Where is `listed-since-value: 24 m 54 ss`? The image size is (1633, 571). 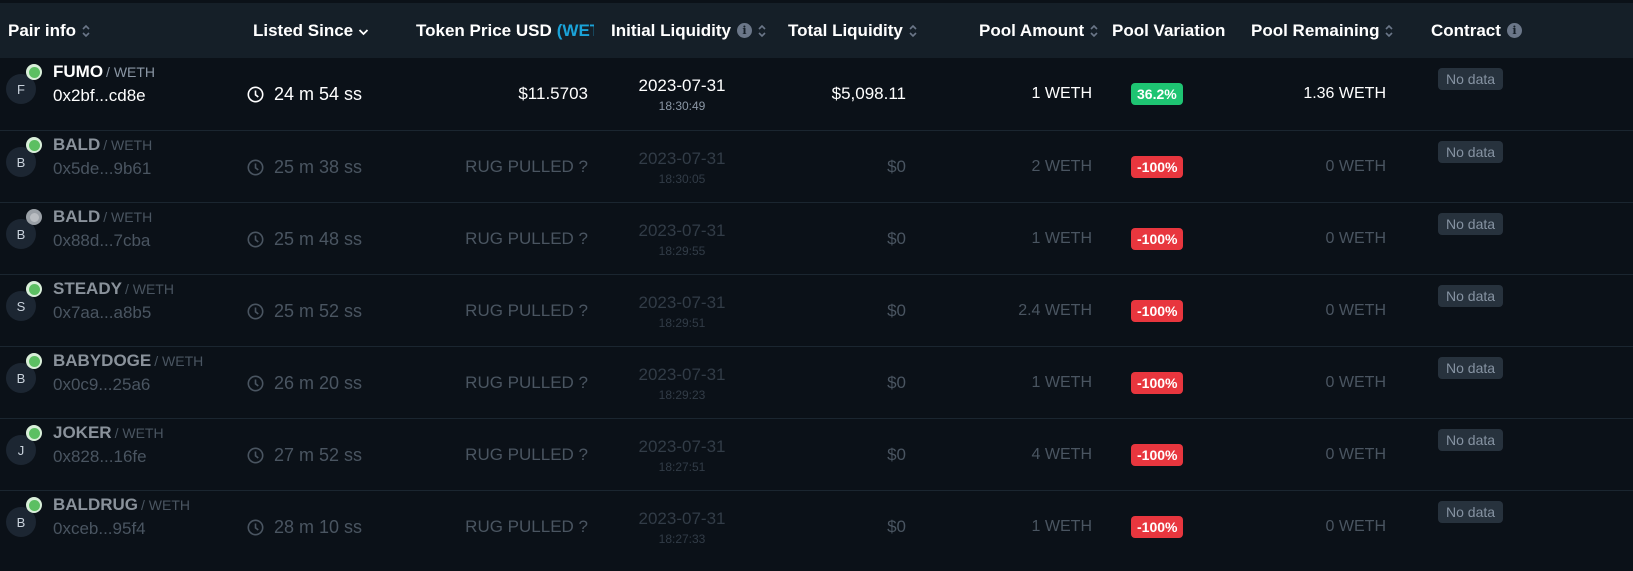
listed-since-value: 24 m 54 ss is located at coordinates (318, 93).